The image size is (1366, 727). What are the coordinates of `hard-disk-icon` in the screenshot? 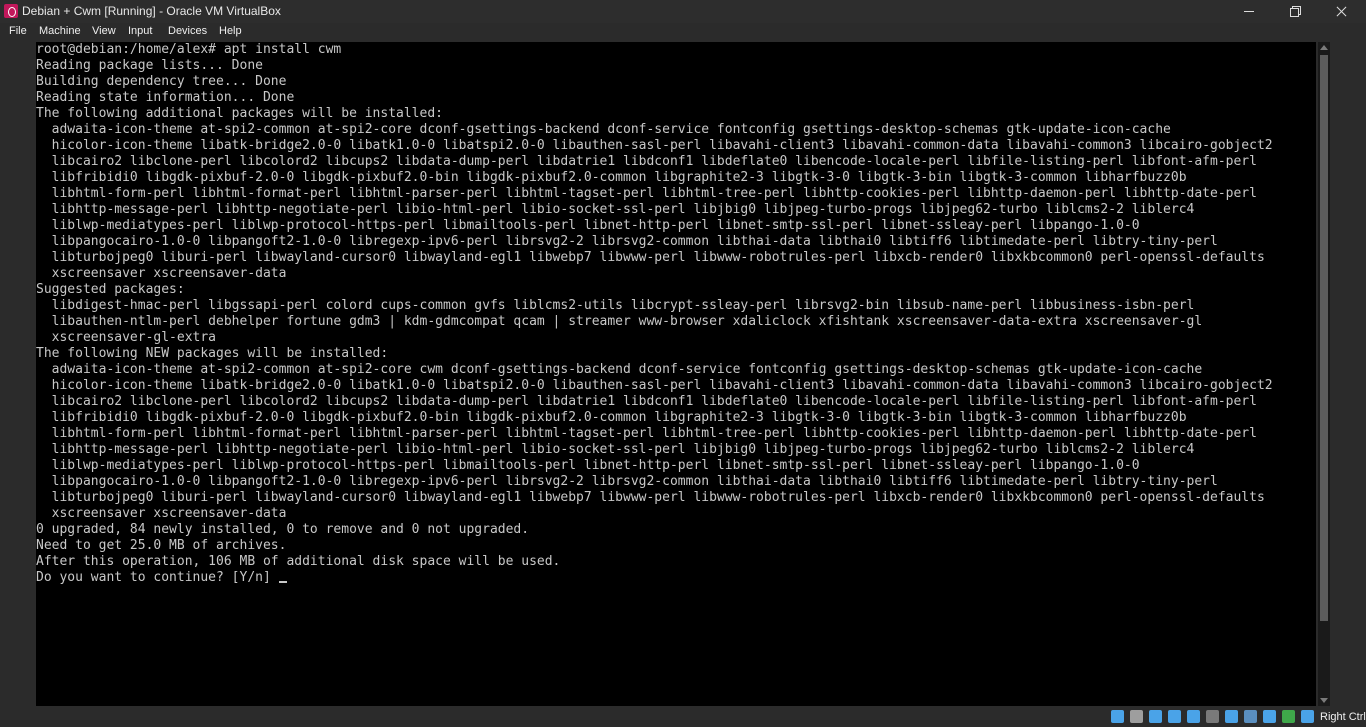 It's located at (1117, 716).